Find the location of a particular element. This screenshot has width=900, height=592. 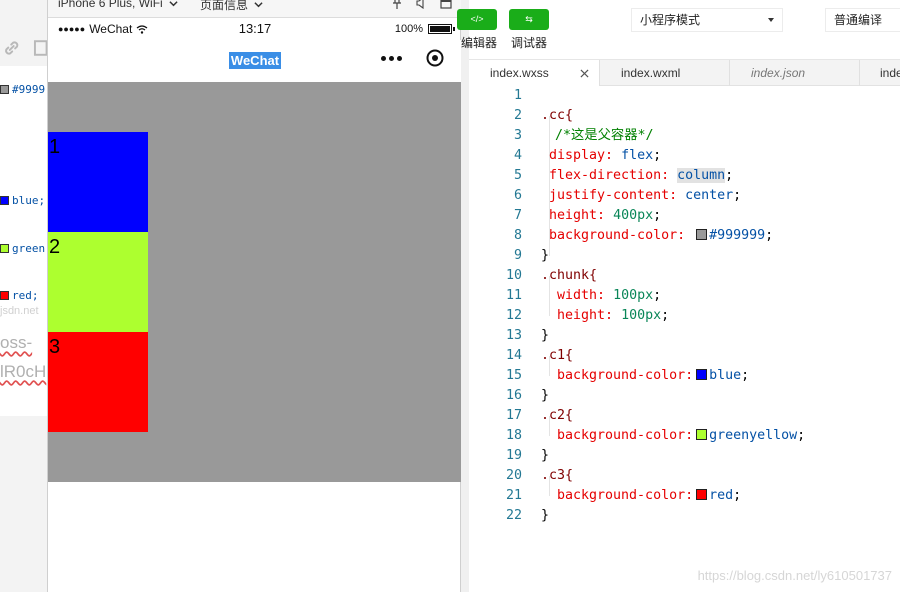

line-number: 2 is located at coordinates (517, 115).